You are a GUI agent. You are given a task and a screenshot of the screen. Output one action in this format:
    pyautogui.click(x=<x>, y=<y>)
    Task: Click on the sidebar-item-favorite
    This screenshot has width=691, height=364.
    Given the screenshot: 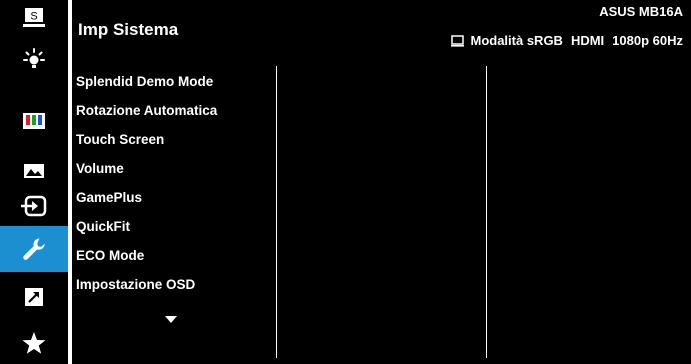 What is the action you would take?
    pyautogui.click(x=34, y=342)
    